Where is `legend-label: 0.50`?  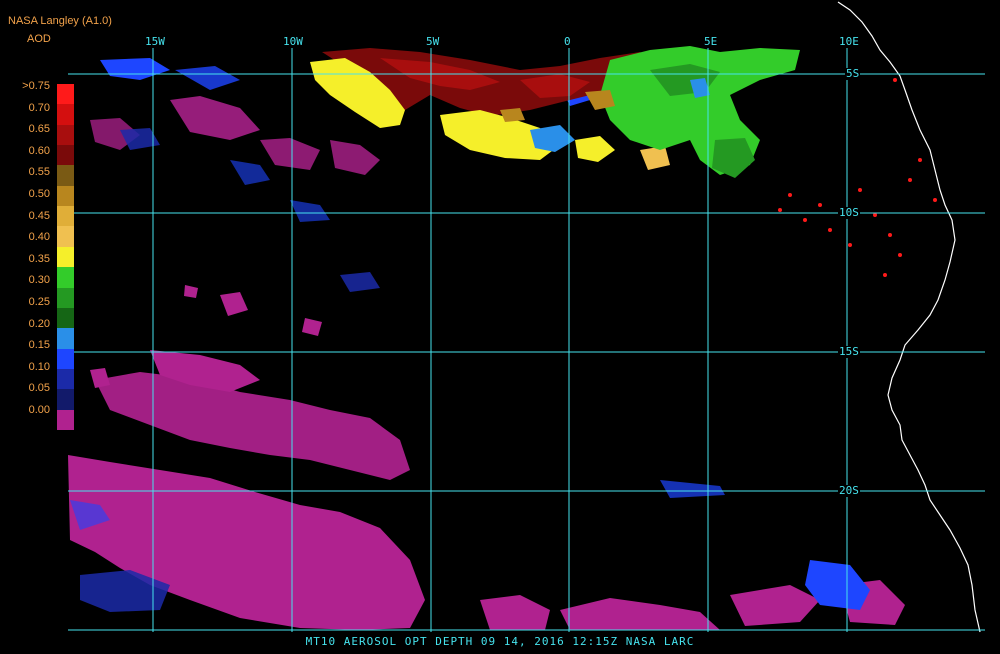 legend-label: 0.50 is located at coordinates (39, 194).